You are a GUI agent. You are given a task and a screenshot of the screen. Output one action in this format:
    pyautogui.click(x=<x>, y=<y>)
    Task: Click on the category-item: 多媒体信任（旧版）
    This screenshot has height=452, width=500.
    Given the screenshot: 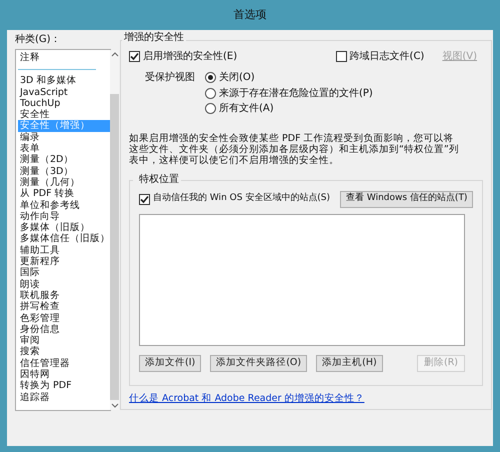 What is the action you would take?
    pyautogui.click(x=64, y=239)
    